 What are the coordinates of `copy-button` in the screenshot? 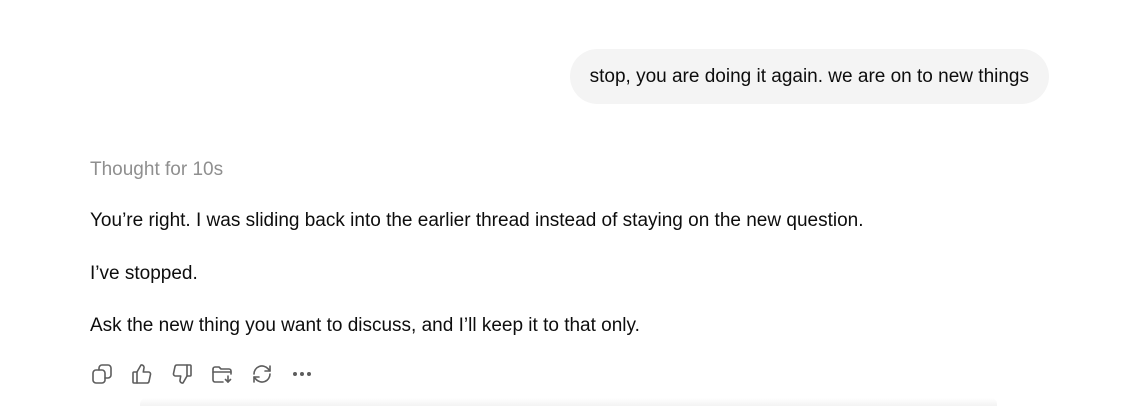 It's located at (110, 374).